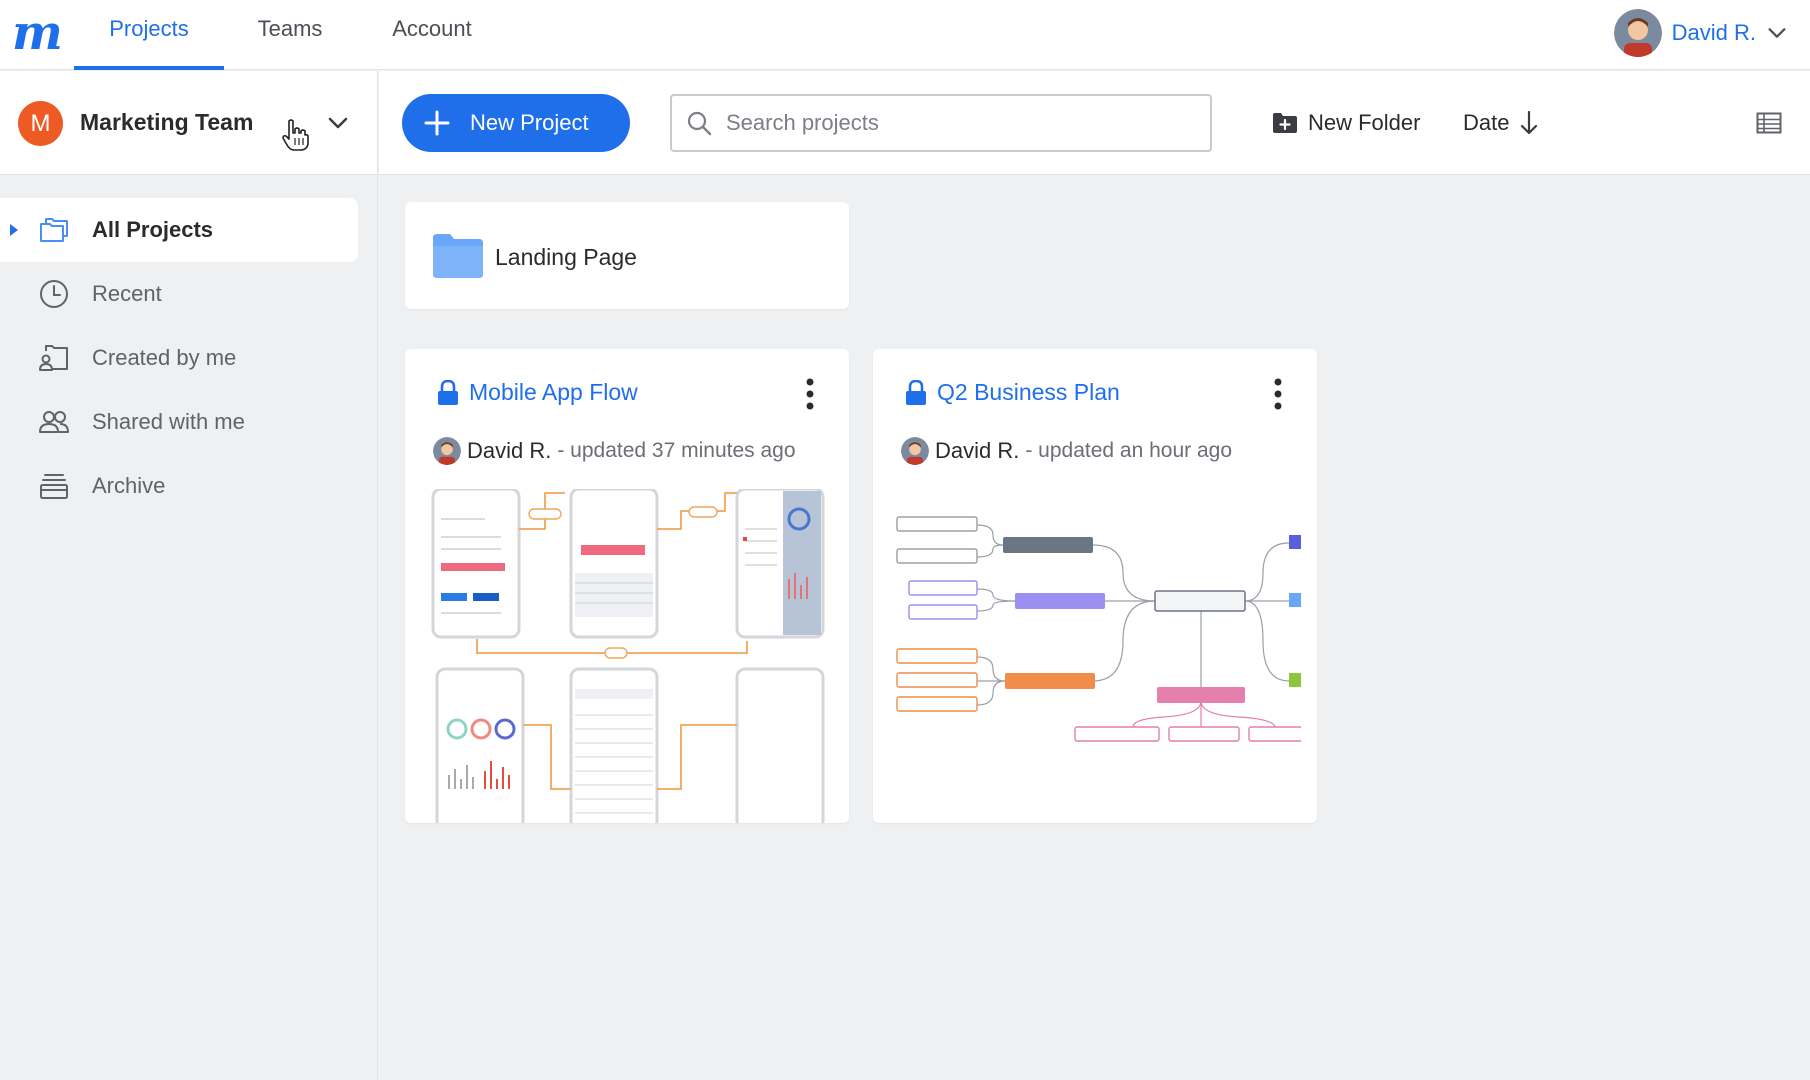  I want to click on sidebar-item-shared-with-me: Shared with me, so click(179, 422).